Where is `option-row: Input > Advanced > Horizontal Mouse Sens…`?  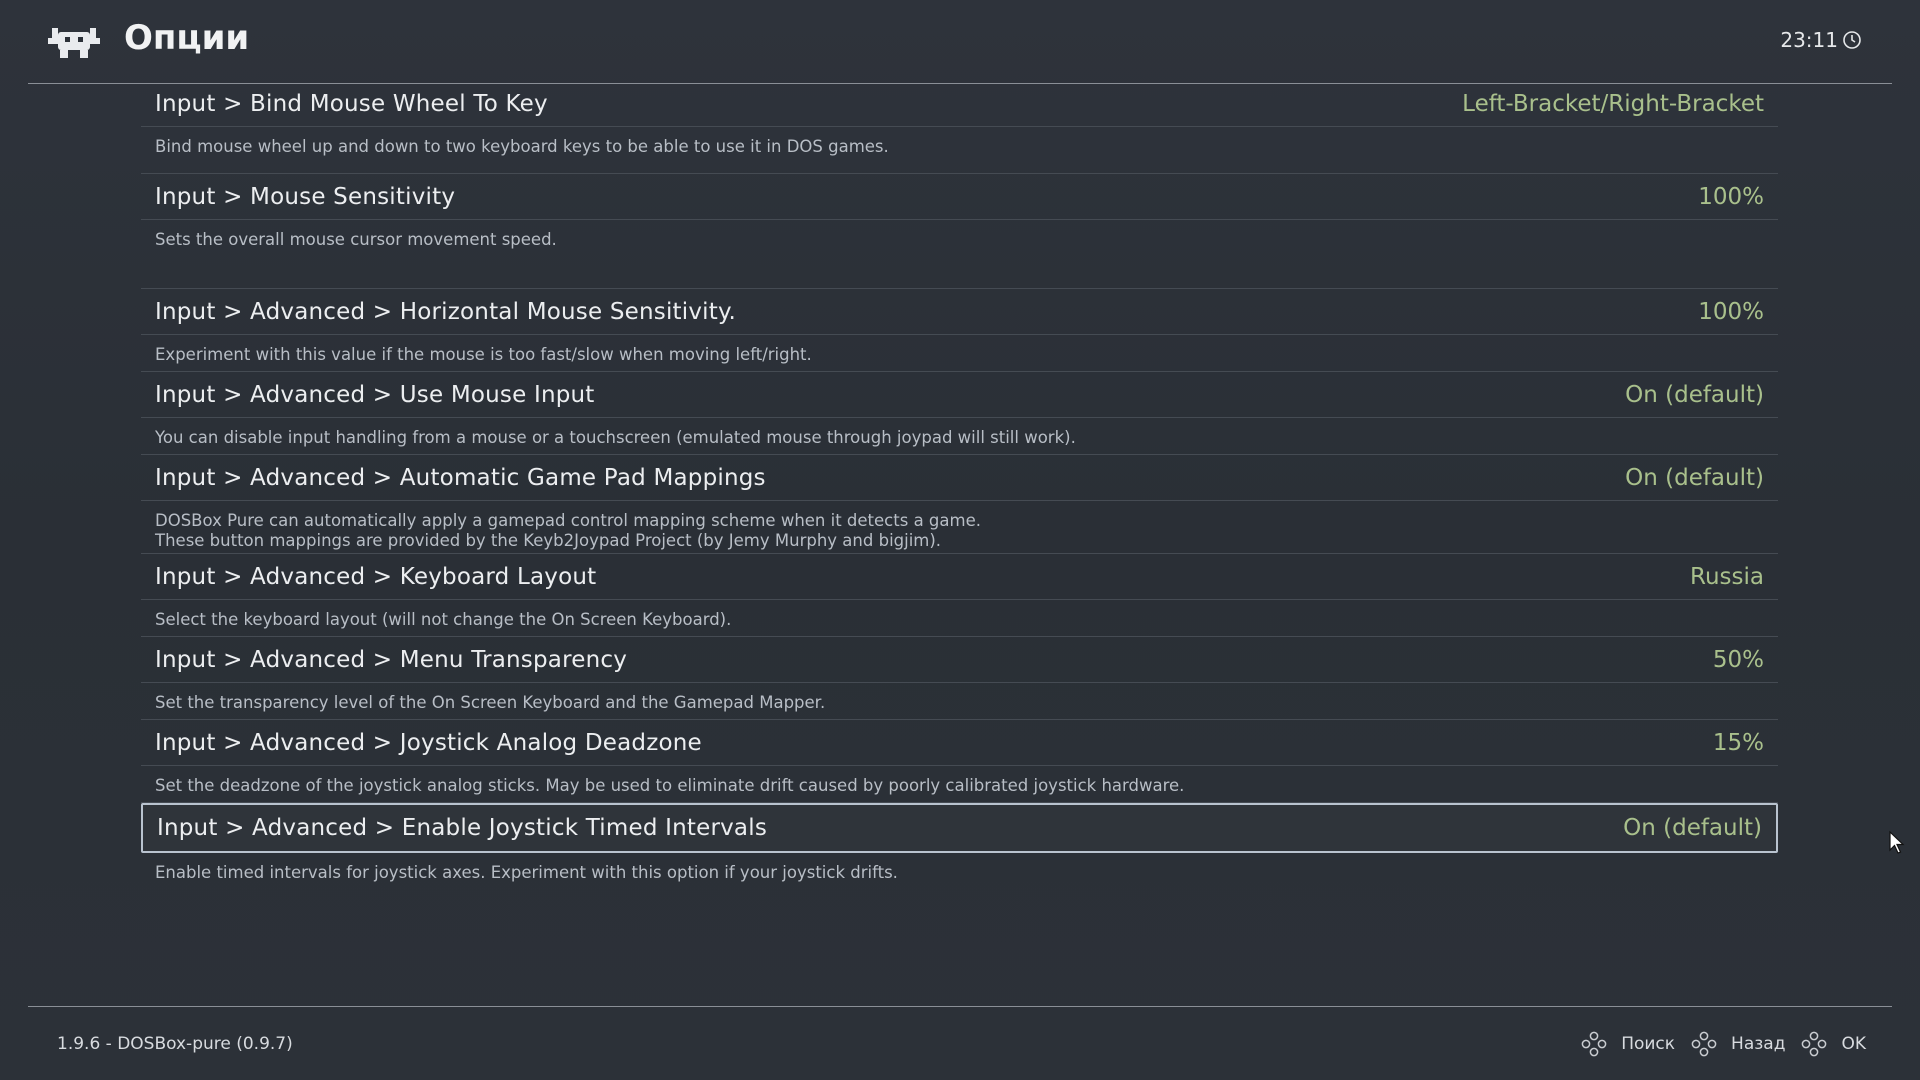 option-row: Input > Advanced > Horizontal Mouse Sens… is located at coordinates (959, 312).